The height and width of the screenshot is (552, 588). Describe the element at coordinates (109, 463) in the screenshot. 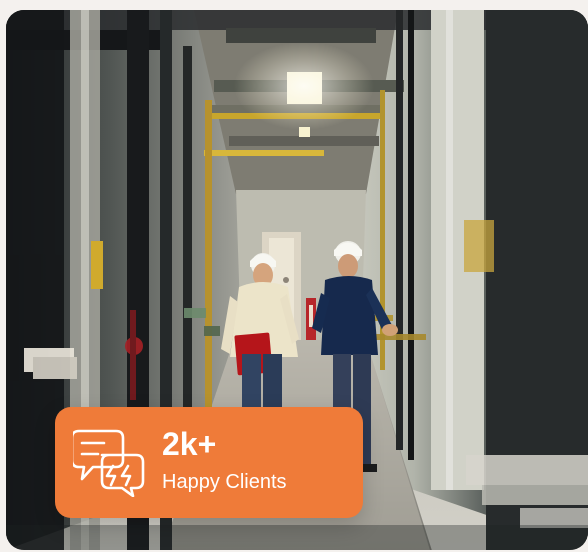

I see `chat-bubbles-icon` at that location.